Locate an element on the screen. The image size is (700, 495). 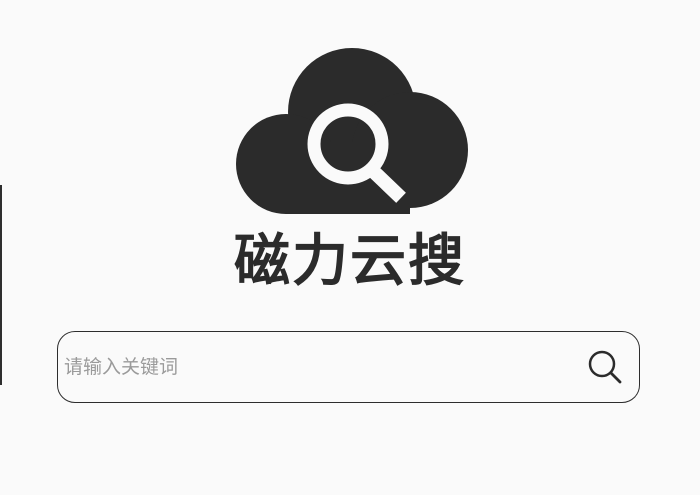
search-box is located at coordinates (348, 367).